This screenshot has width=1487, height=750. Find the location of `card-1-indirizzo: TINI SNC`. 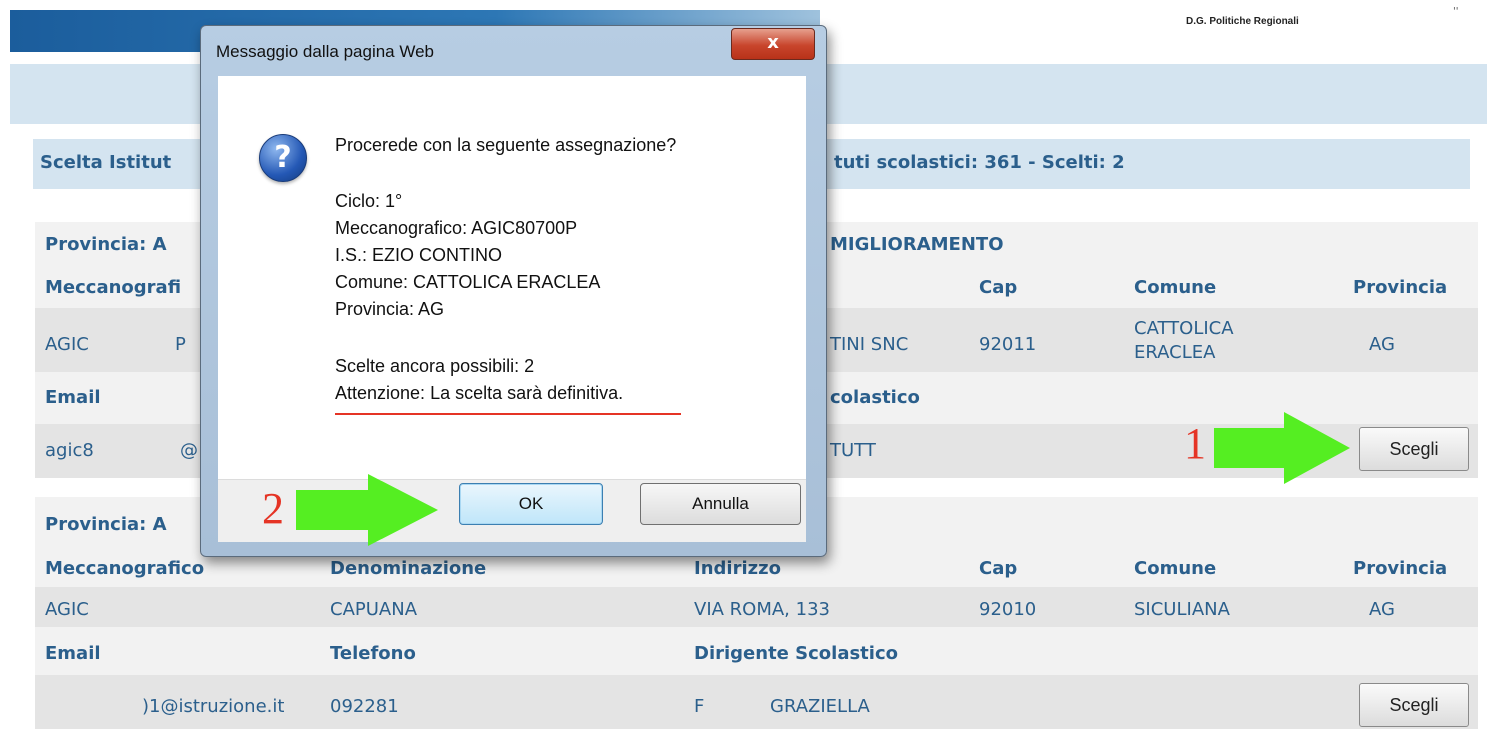

card-1-indirizzo: TINI SNC is located at coordinates (869, 344).